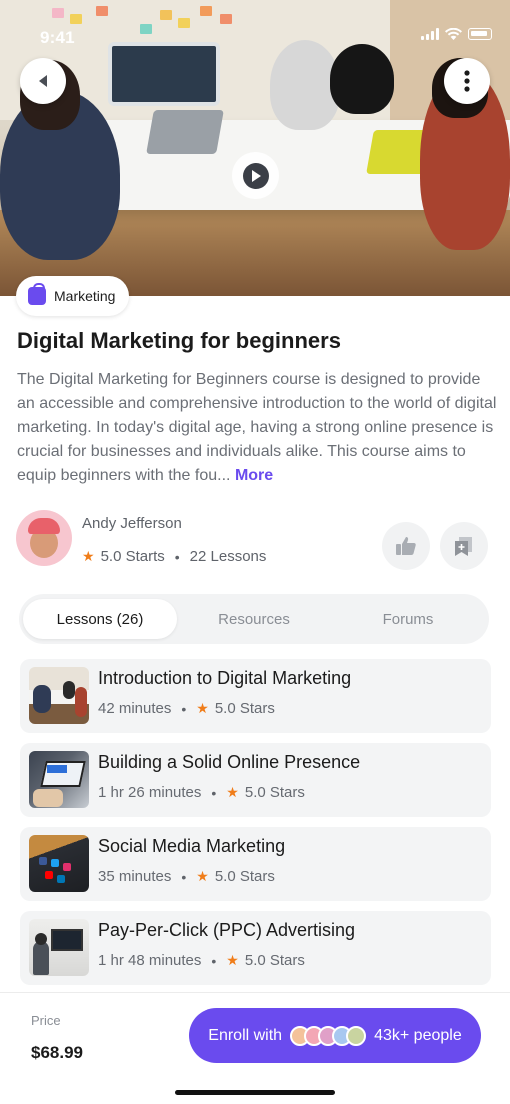  What do you see at coordinates (255, 540) in the screenshot?
I see `author-row: Andy Jefferson ★ 5.0 Starts • 22 Lessons` at bounding box center [255, 540].